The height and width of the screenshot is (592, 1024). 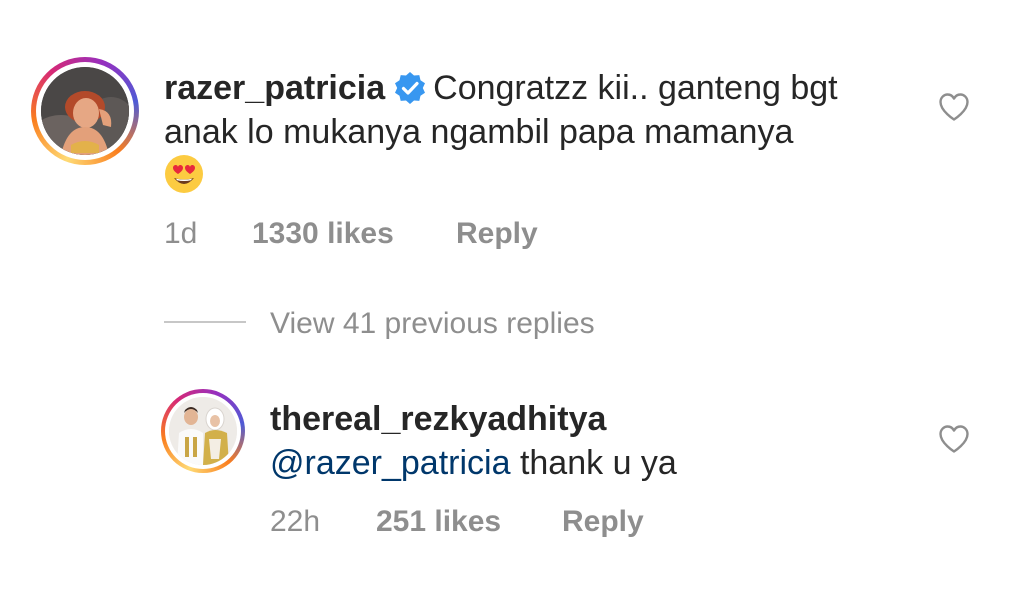 I want to click on comment-meta: 1d 1330 likes Reply, so click(x=351, y=234).